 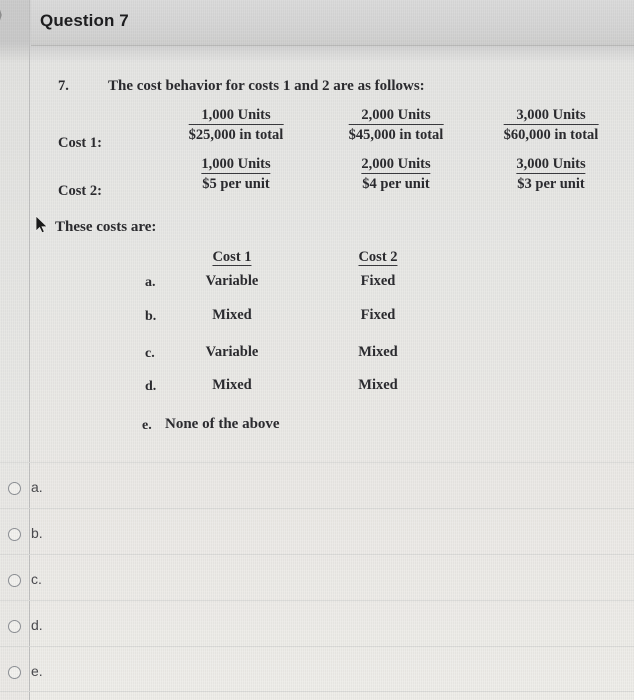 I want to click on cost-cell: 1,000 Units $25,000 in total, so click(x=236, y=126).